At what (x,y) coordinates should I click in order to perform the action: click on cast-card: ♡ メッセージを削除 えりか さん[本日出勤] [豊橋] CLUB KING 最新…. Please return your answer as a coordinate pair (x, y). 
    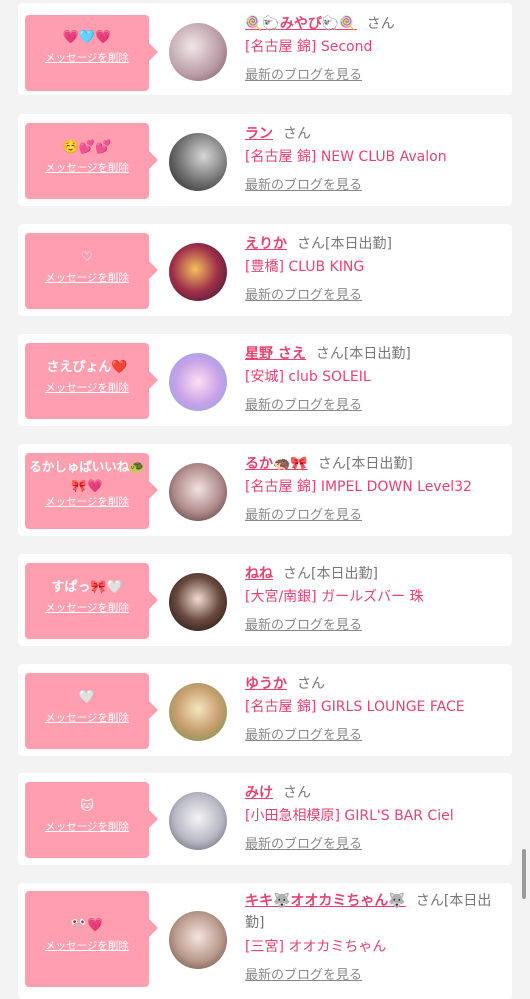
    Looking at the image, I should click on (265, 270).